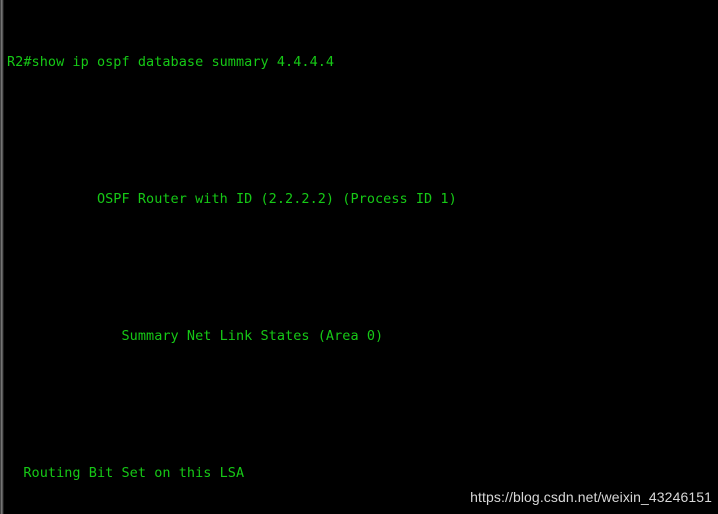 This screenshot has height=514, width=718. Describe the element at coordinates (2, 257) in the screenshot. I see `window-left-edge-strip` at that location.